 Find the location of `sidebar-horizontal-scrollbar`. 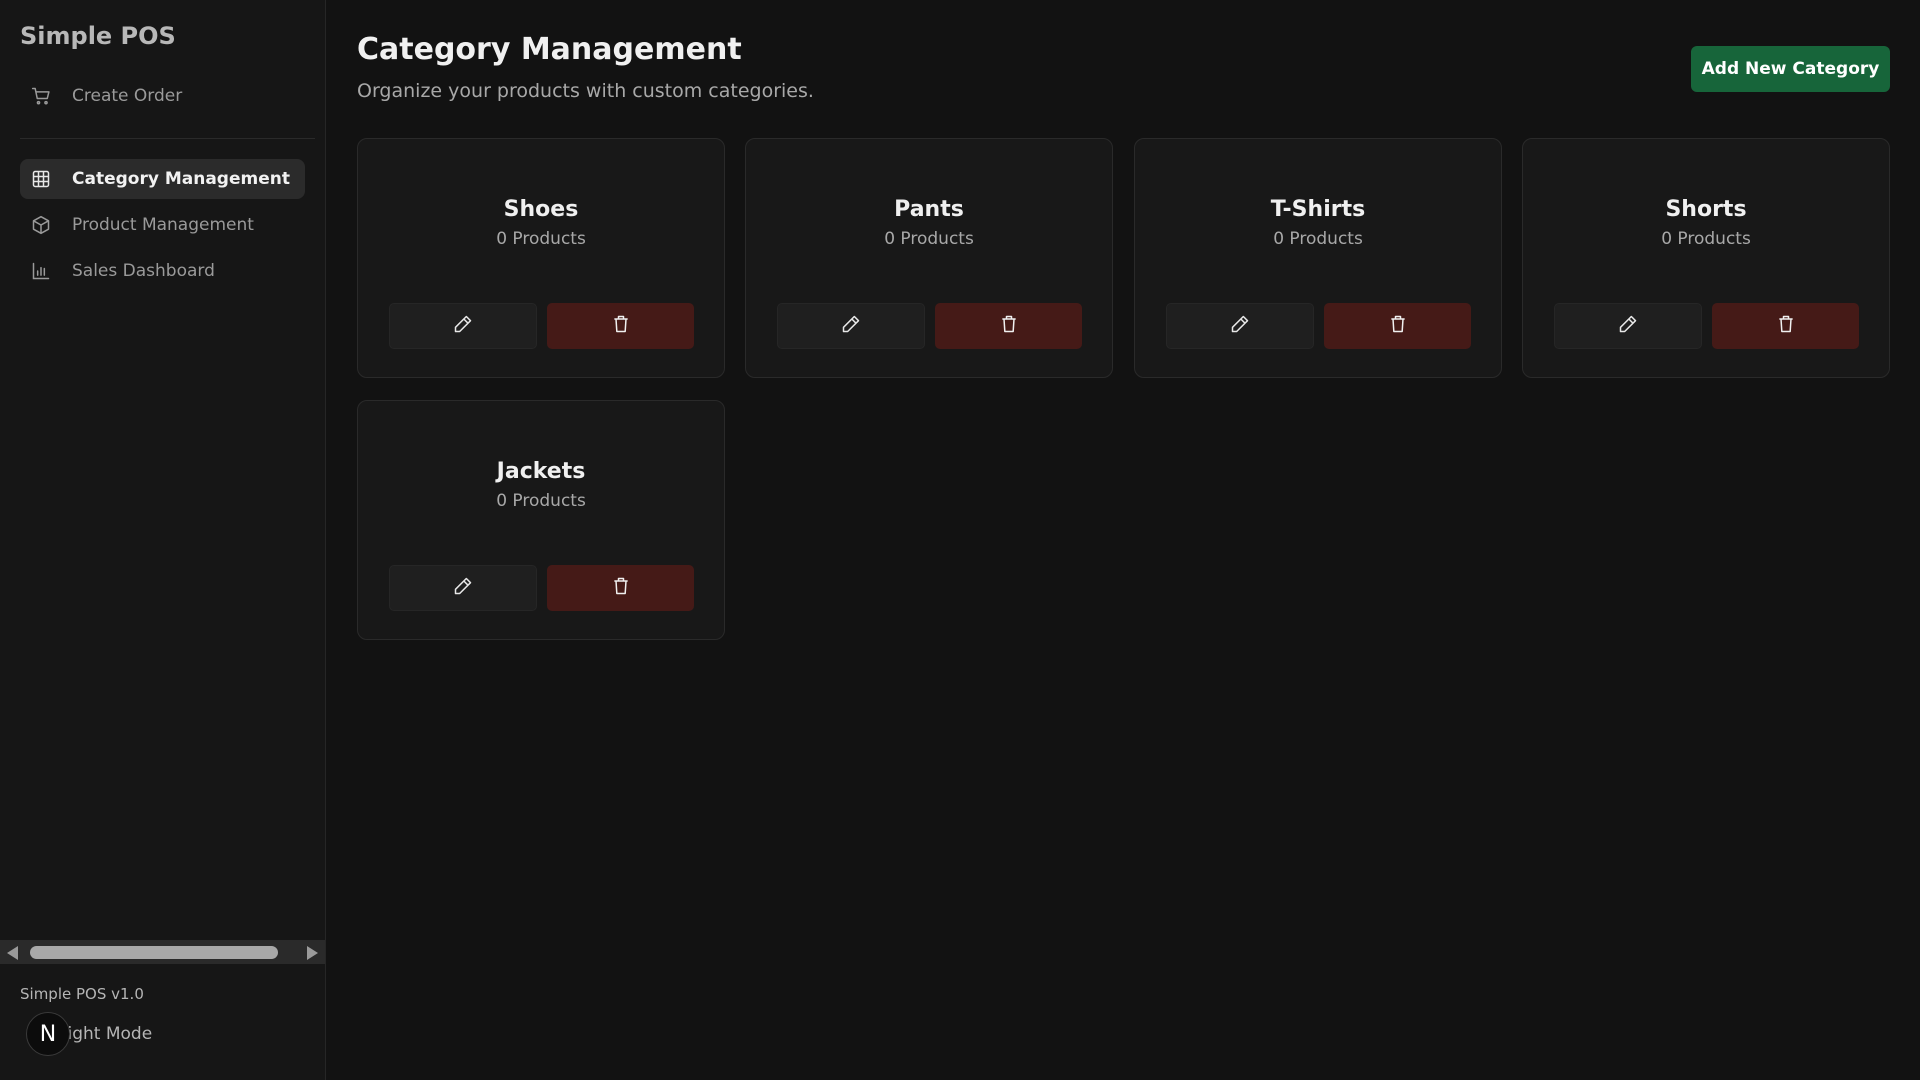

sidebar-horizontal-scrollbar is located at coordinates (162, 952).